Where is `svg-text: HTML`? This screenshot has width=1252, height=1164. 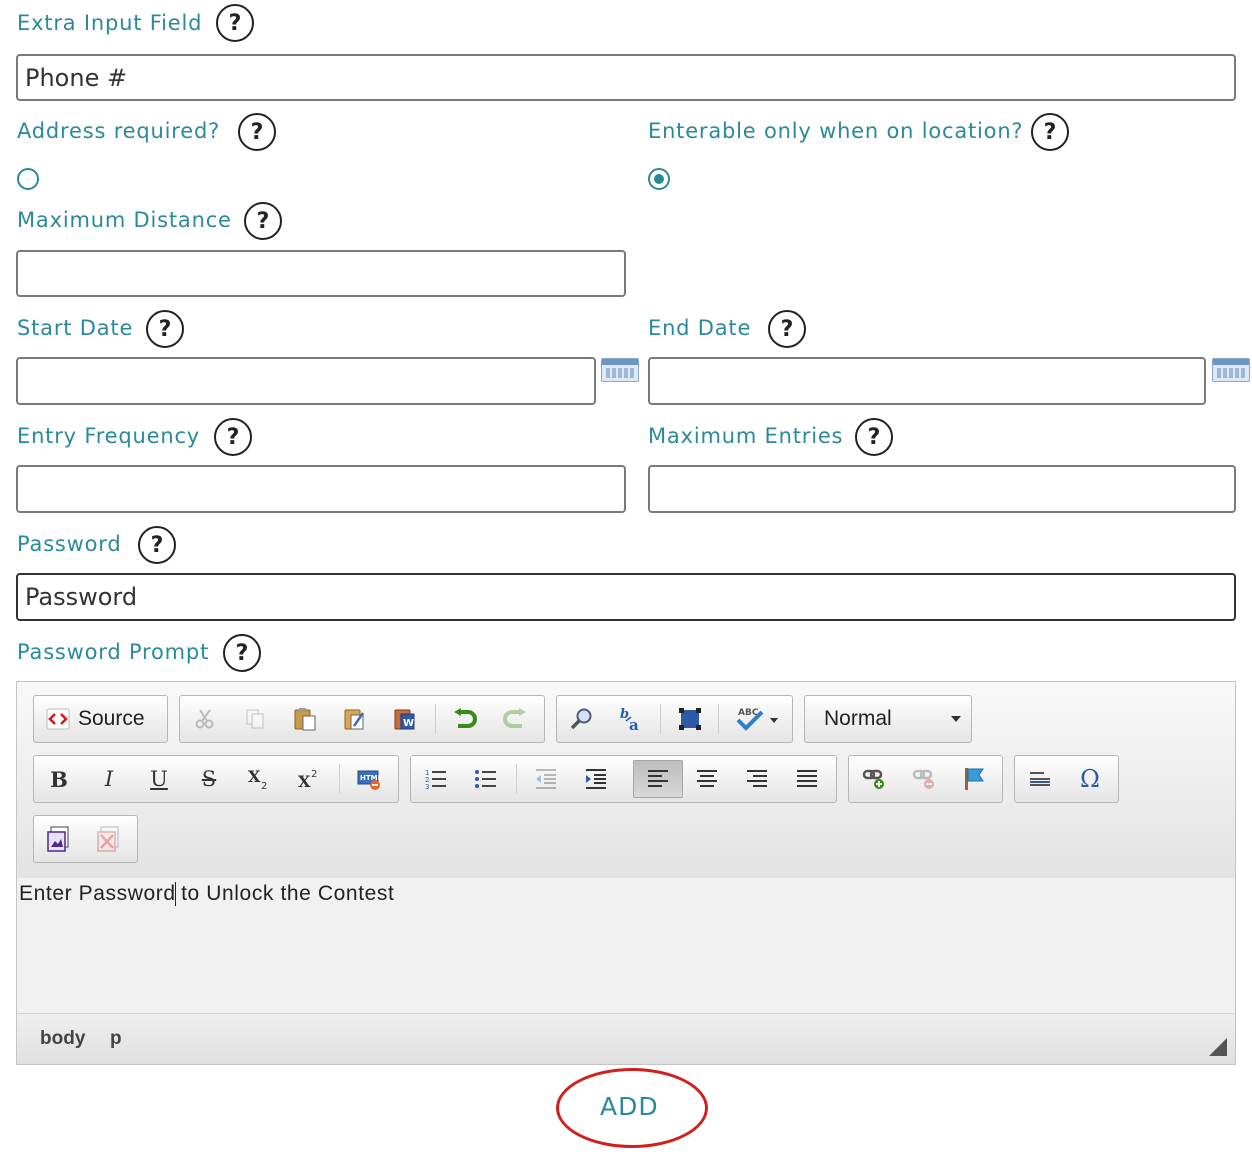 svg-text: HTML is located at coordinates (371, 778).